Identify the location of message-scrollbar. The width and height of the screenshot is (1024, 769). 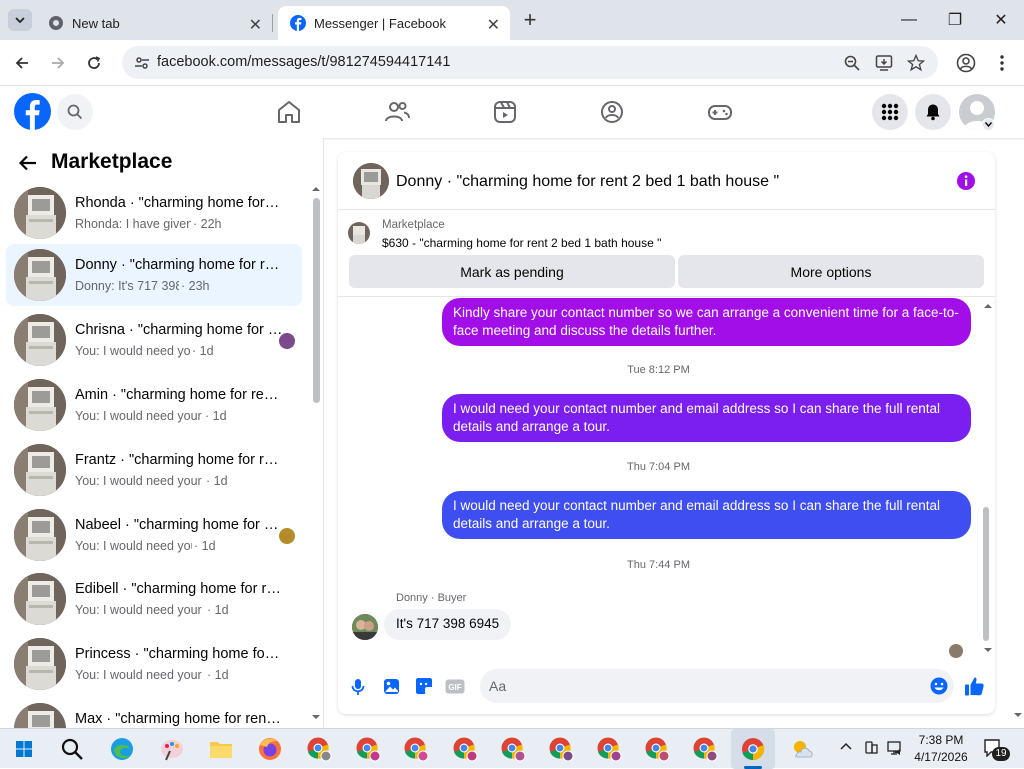
(986, 574).